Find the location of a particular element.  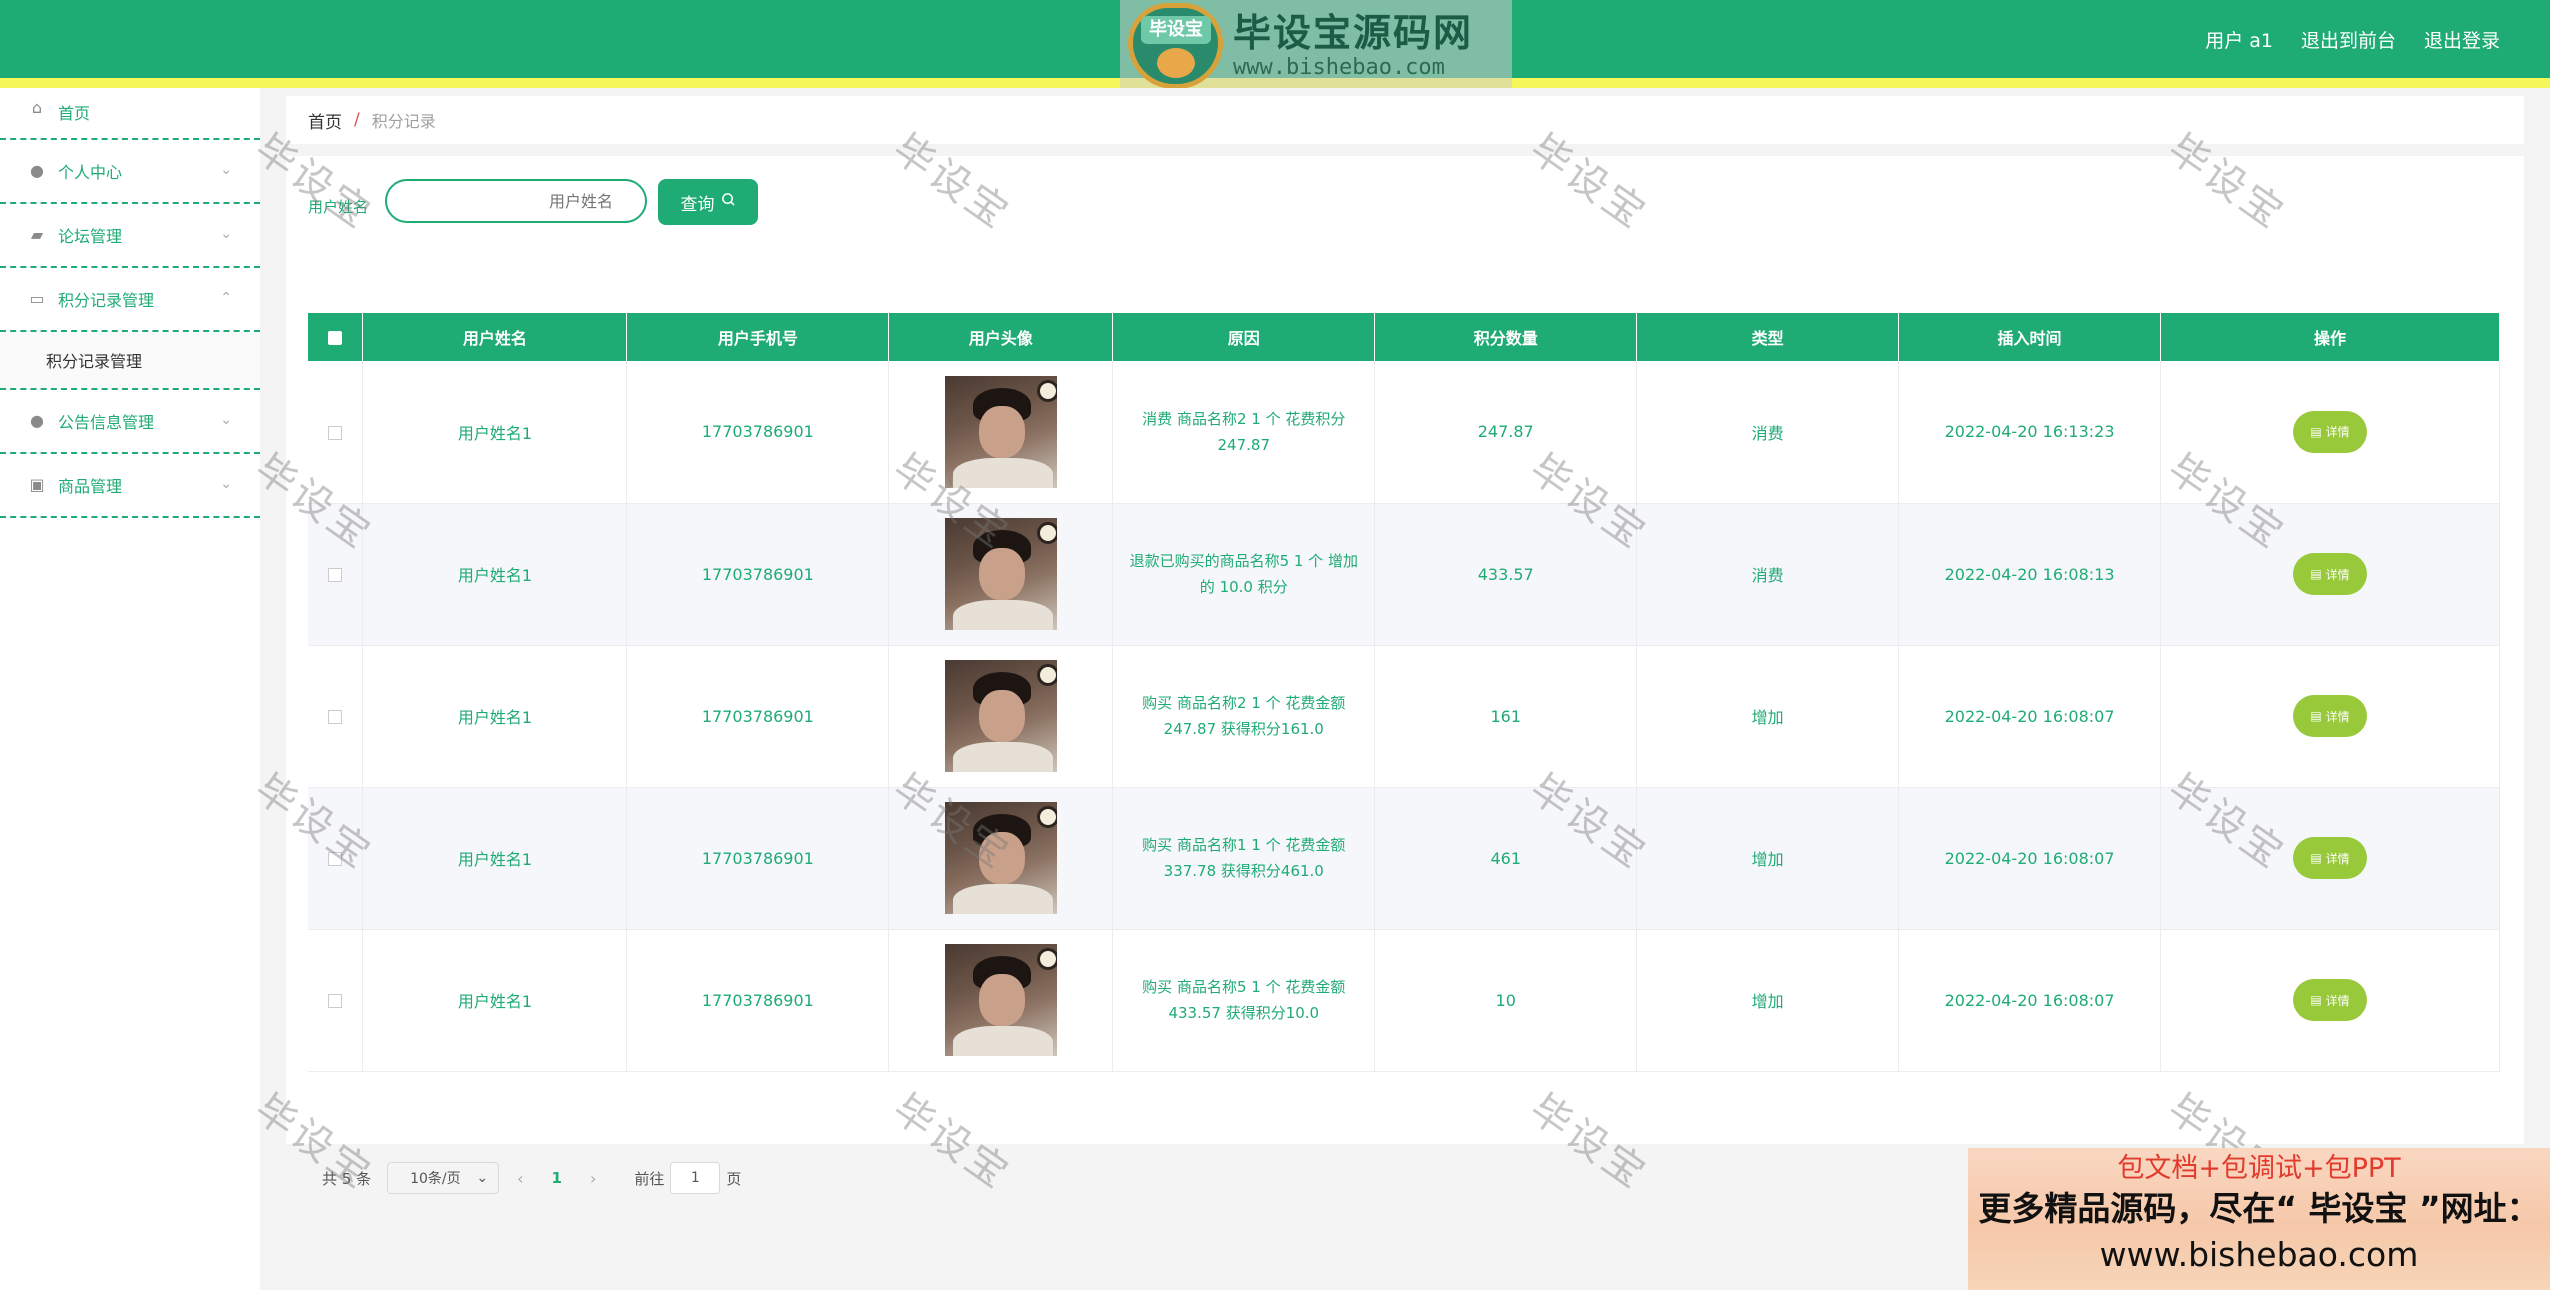

exit-to-frontend-link: 退出到前台 is located at coordinates (2348, 39).